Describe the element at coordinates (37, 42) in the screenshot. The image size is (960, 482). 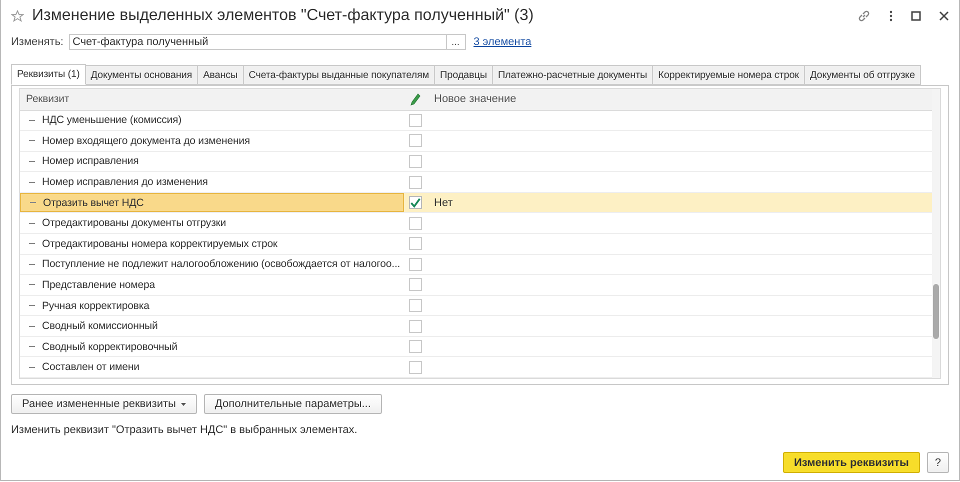
I see `field-label: Изменять:` at that location.